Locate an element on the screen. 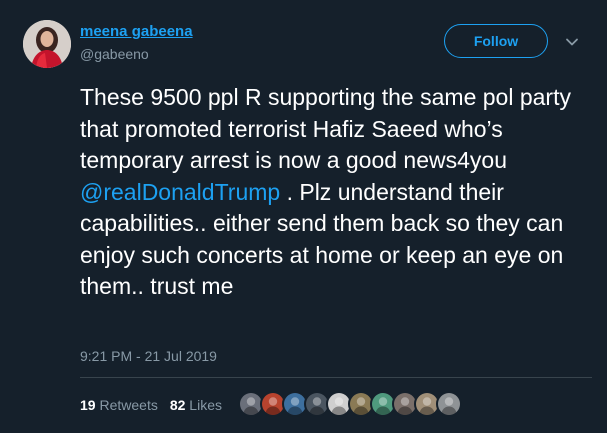  tweet-timestamp: 9:21 PM - 21 Jul 2019 is located at coordinates (148, 356).